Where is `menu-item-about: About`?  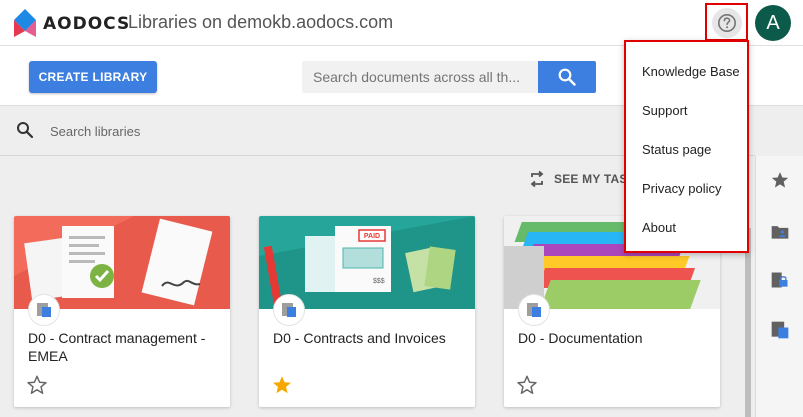 menu-item-about: About is located at coordinates (659, 227).